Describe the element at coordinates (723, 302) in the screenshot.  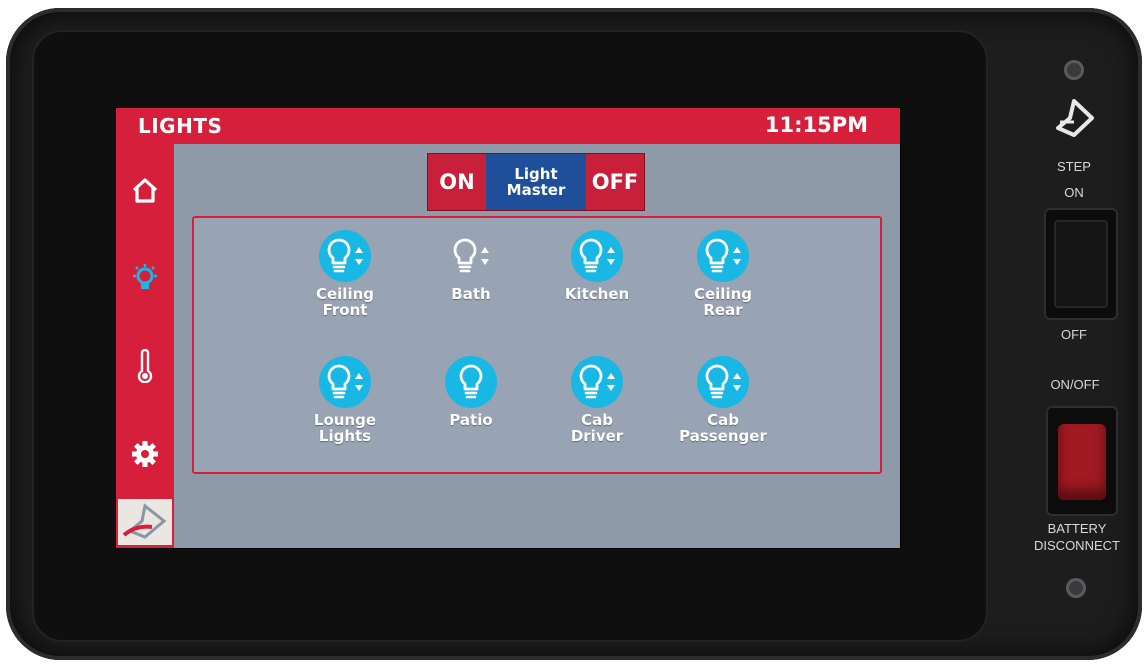
I see `light-label: Ceiling Rear` at that location.